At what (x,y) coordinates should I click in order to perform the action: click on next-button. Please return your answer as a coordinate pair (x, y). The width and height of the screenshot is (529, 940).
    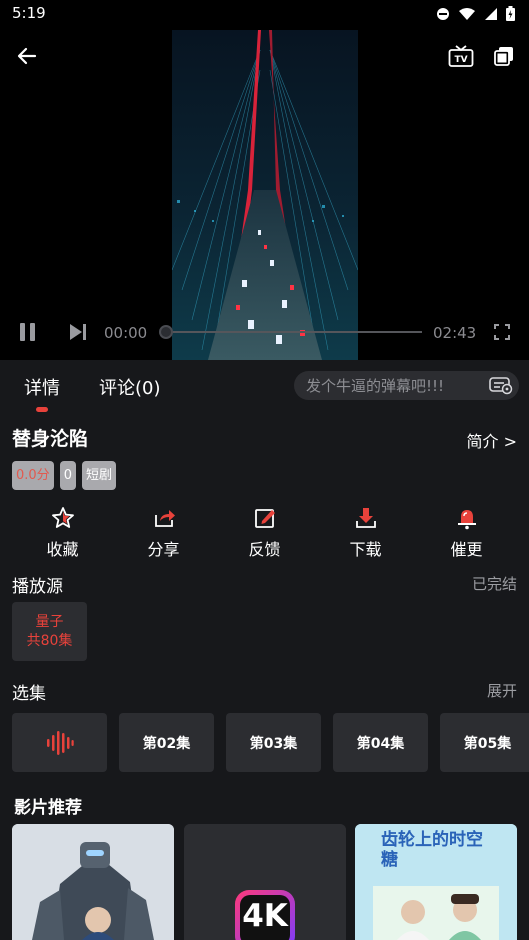
    Looking at the image, I should click on (78, 332).